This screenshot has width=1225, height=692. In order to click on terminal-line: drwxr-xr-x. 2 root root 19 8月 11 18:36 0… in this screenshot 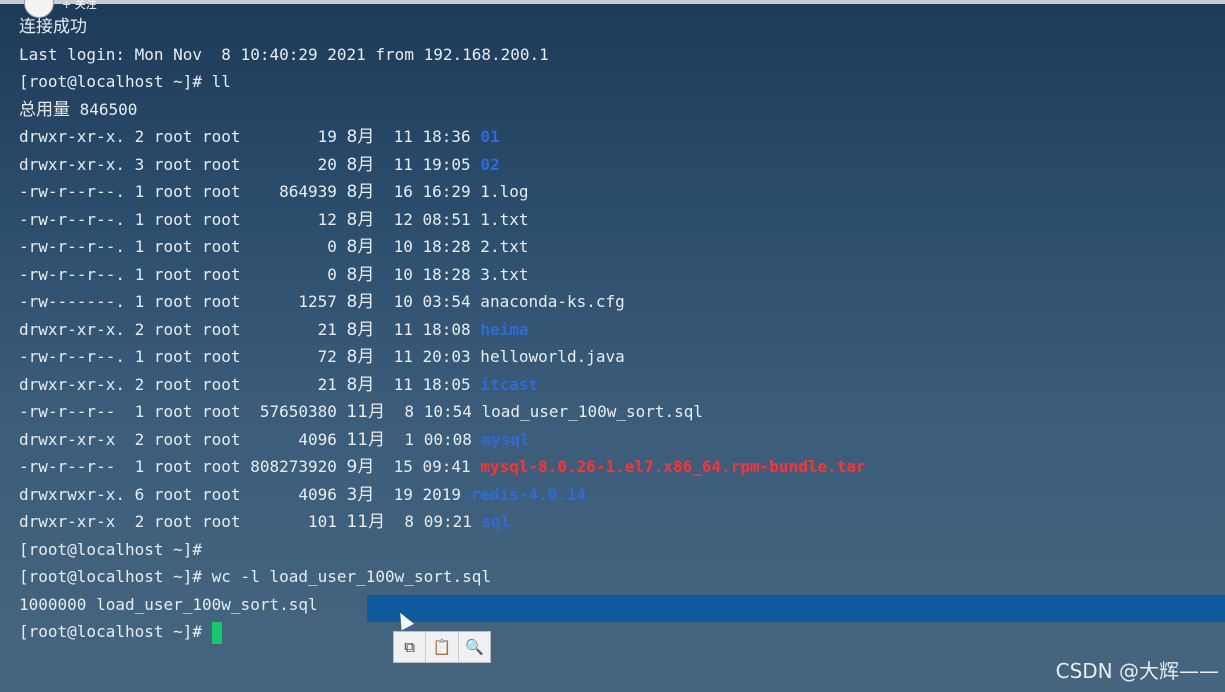, I will do `click(622, 137)`.